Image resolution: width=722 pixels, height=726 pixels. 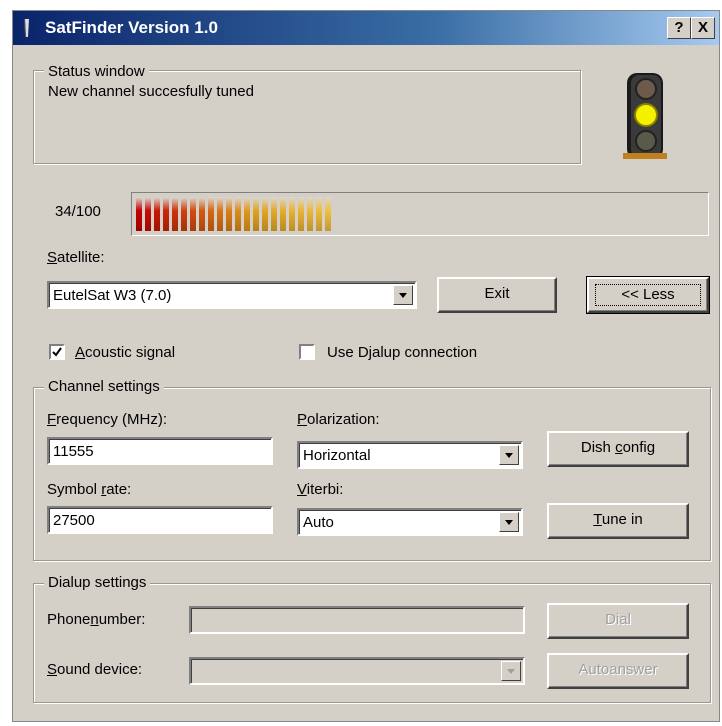 I want to click on dish-config-button: Dish config, so click(x=618, y=449).